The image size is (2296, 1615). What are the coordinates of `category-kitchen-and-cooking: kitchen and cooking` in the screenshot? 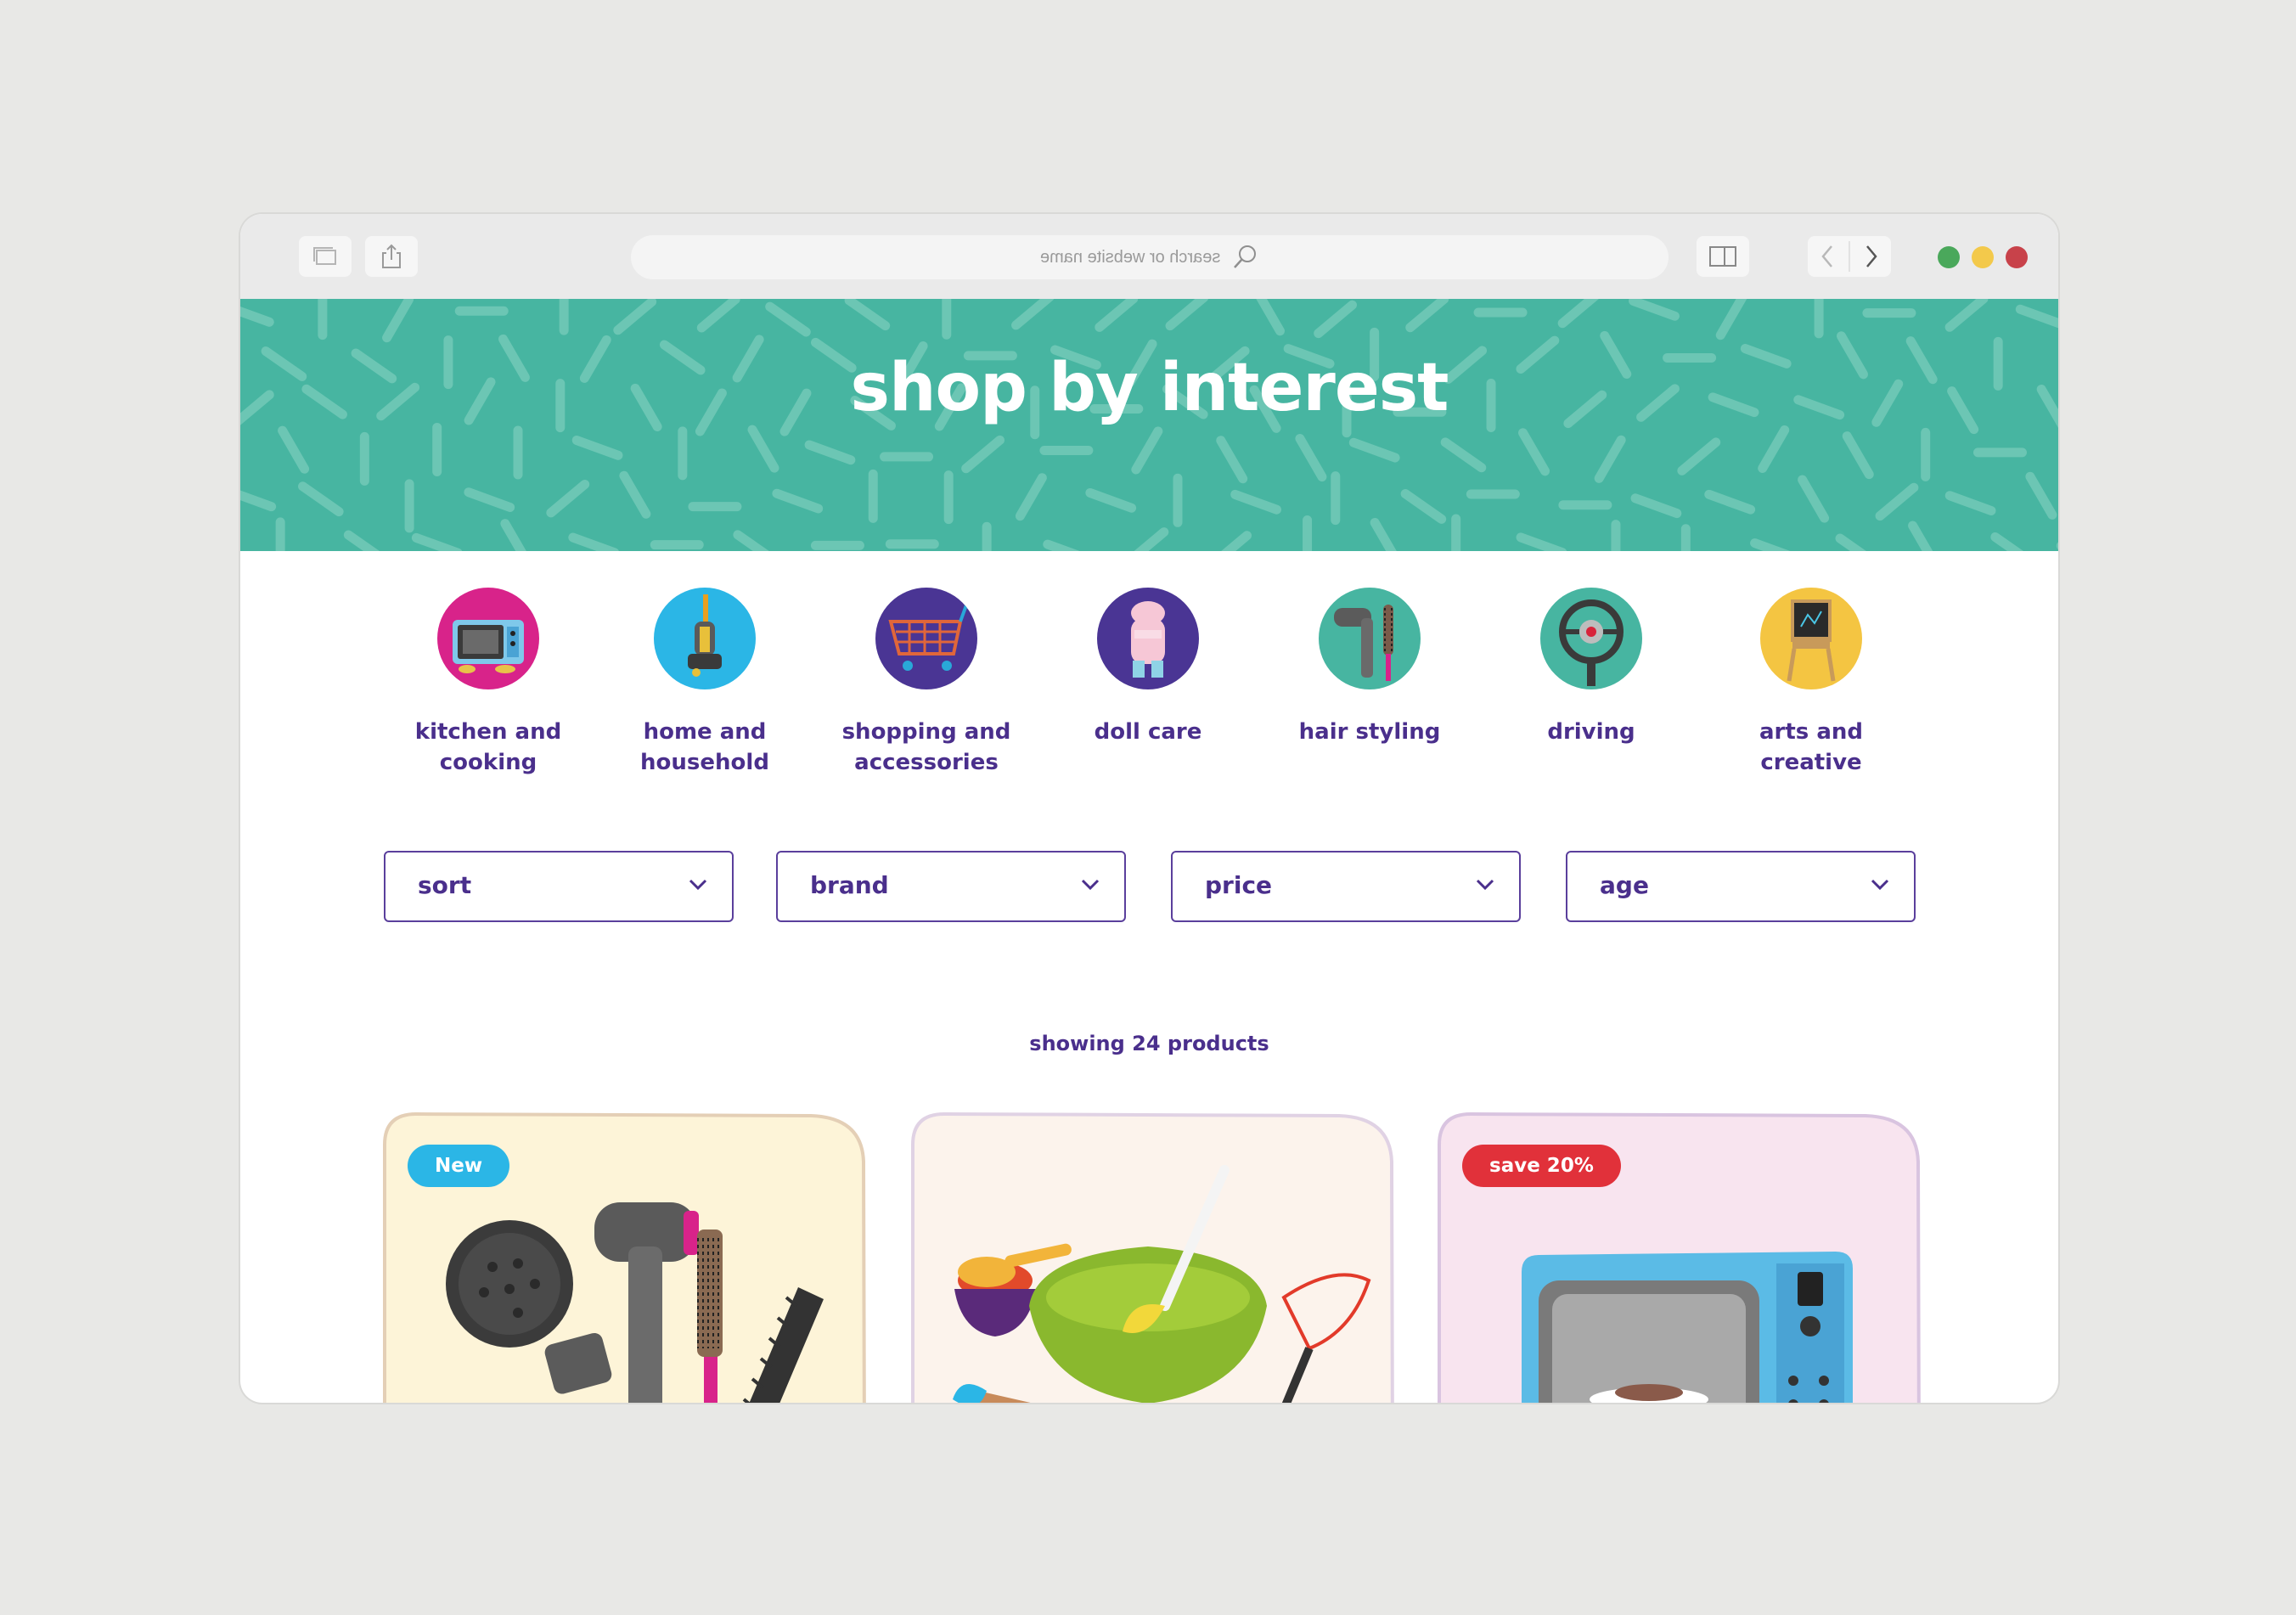 It's located at (488, 683).